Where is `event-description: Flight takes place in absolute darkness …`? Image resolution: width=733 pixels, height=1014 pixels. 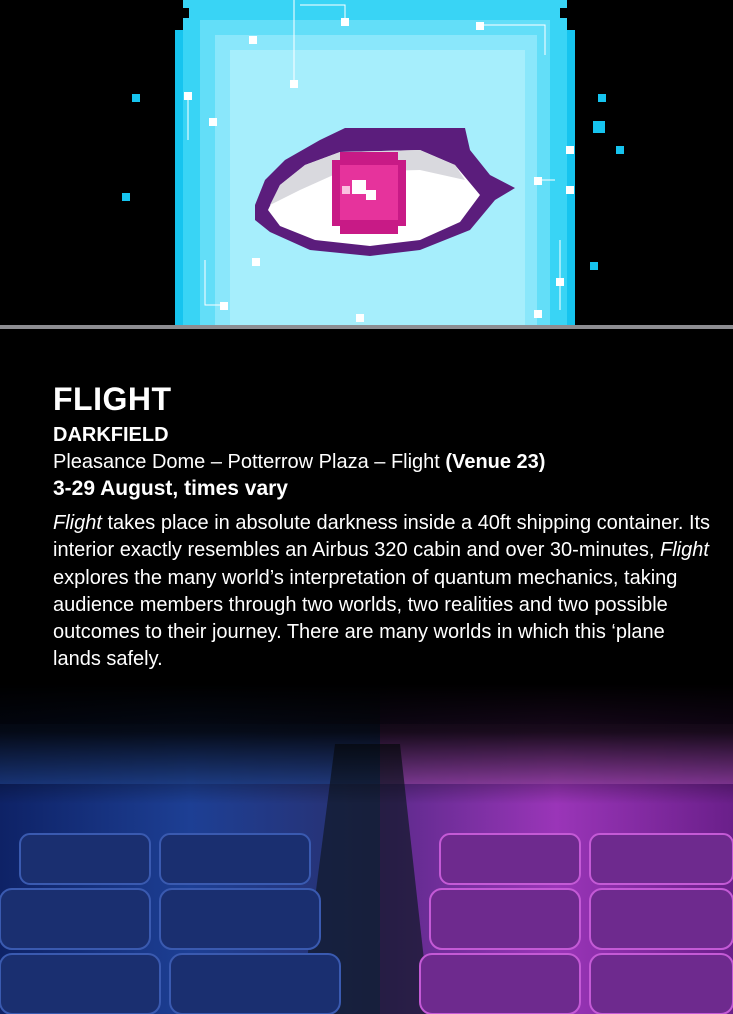
event-description: Flight takes place in absolute darkness … is located at coordinates (383, 592).